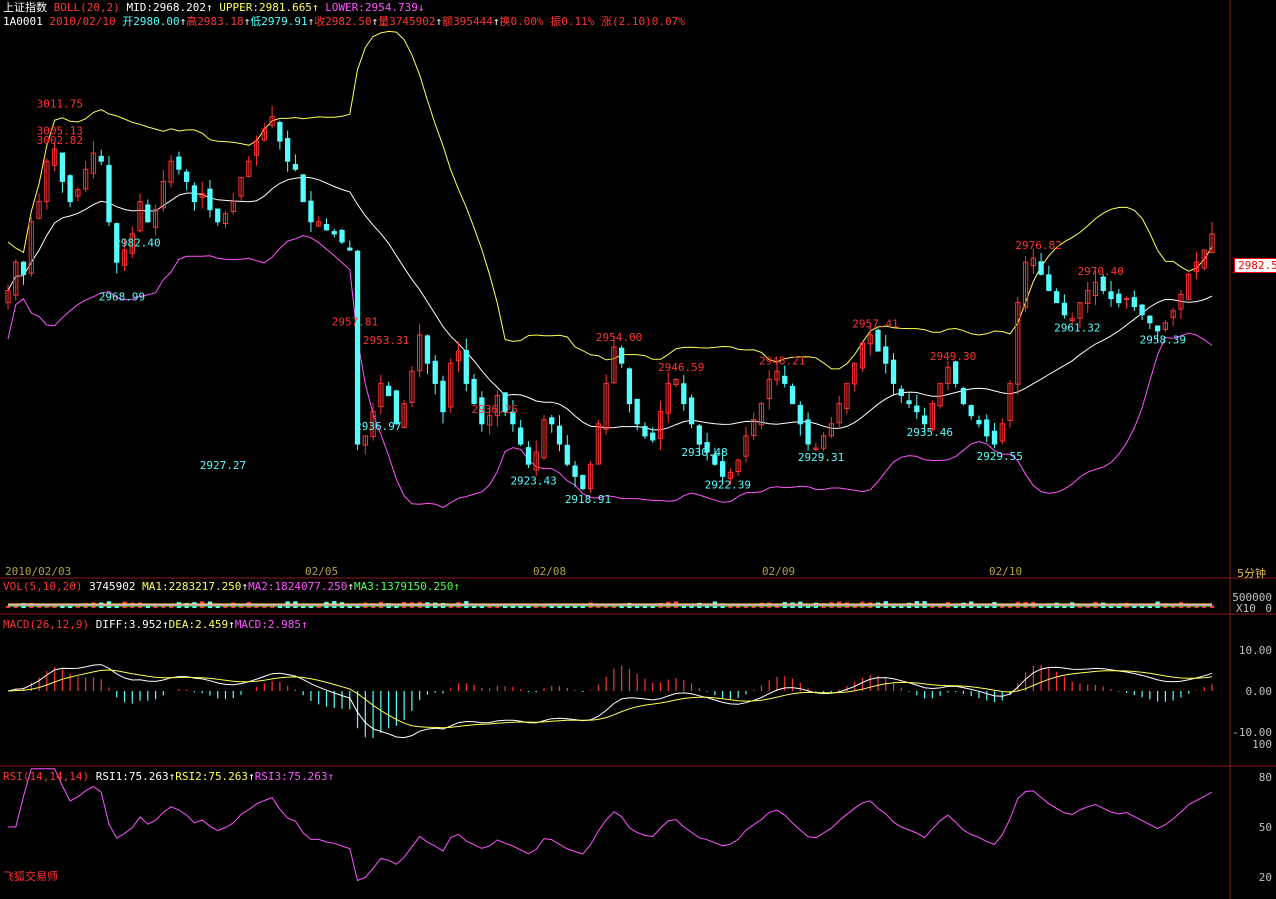  What do you see at coordinates (82, 21) in the screenshot?
I see `bar-date: 2010/02/10` at bounding box center [82, 21].